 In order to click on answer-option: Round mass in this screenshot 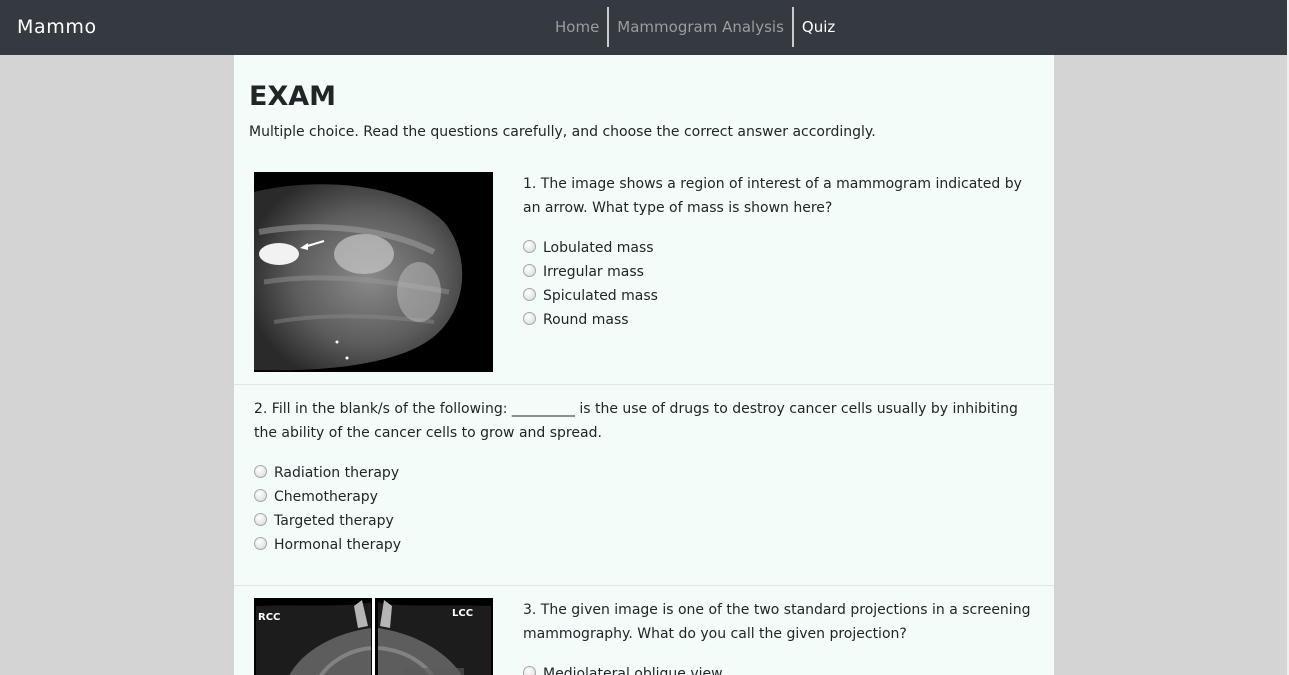, I will do `click(590, 320)`.